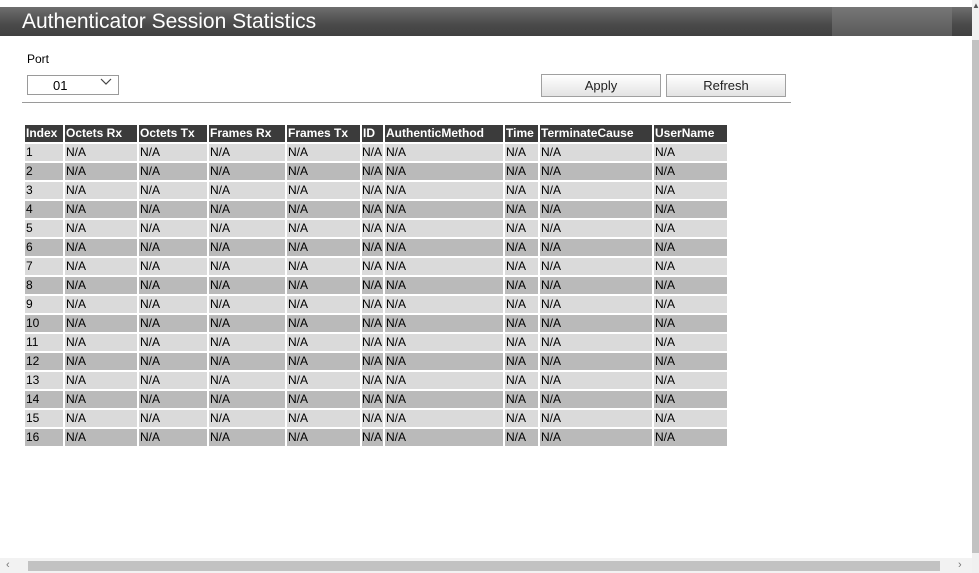 This screenshot has width=979, height=573. I want to click on port-select: 01, so click(73, 85).